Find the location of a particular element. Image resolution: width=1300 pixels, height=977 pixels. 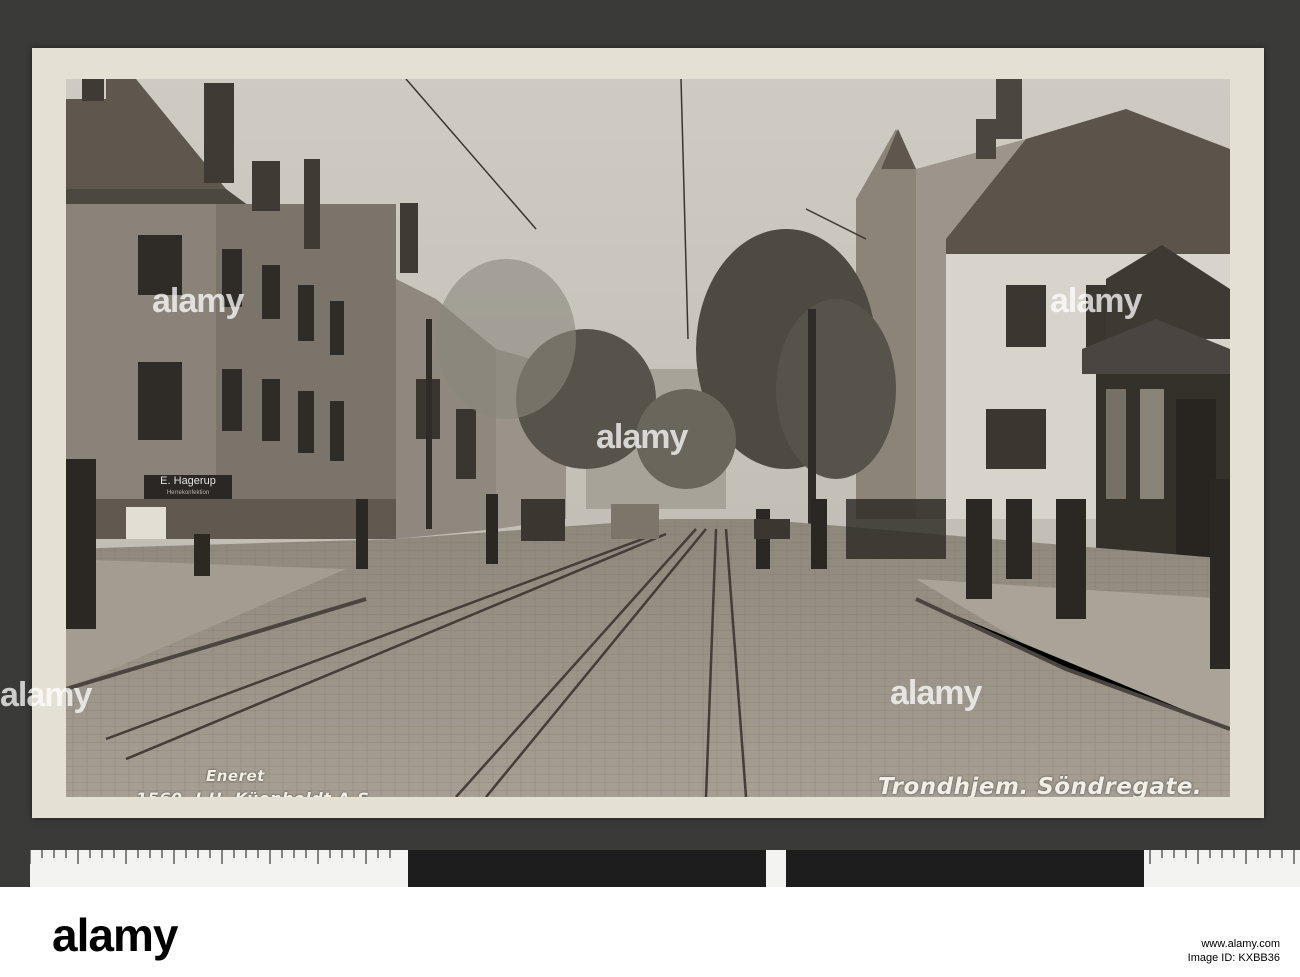

watermark-upper-left: alamy is located at coordinates (198, 301).